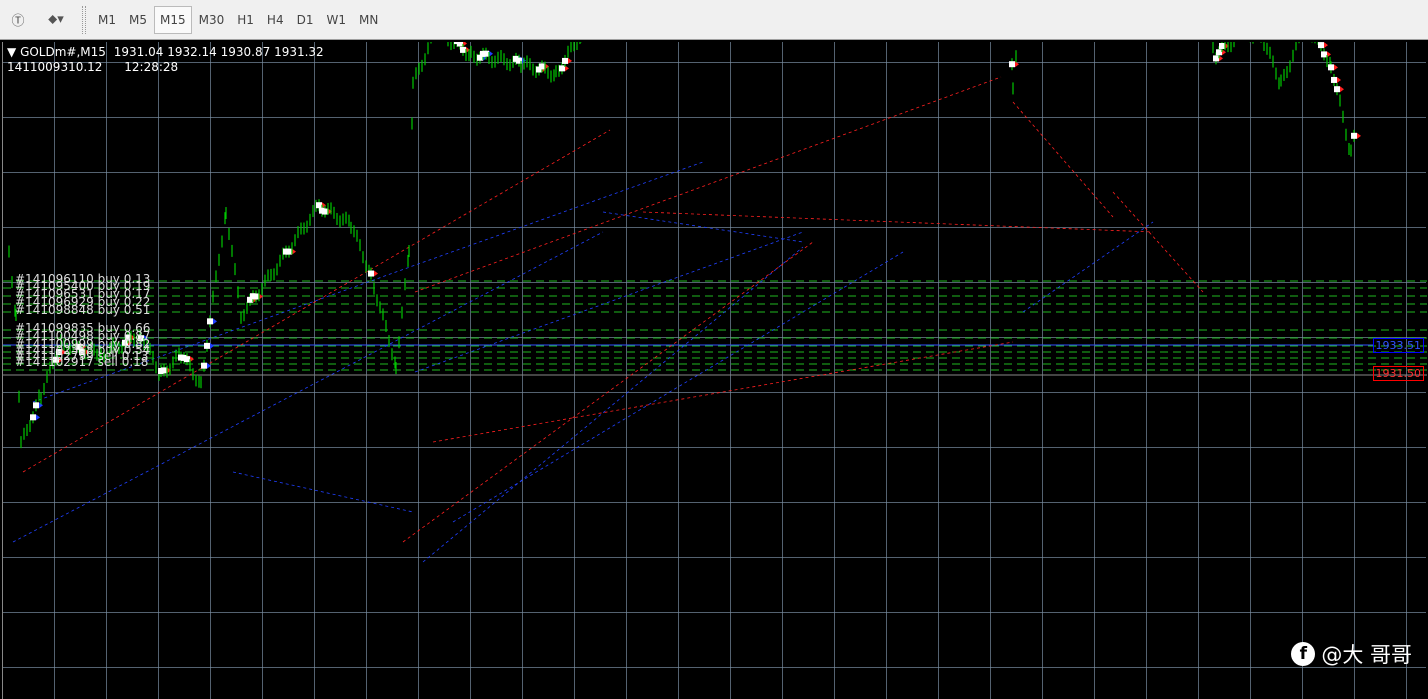 The height and width of the screenshot is (699, 1428). Describe the element at coordinates (63, 52) in the screenshot. I see `symbol-timeframe: GOLDm#,M15` at that location.